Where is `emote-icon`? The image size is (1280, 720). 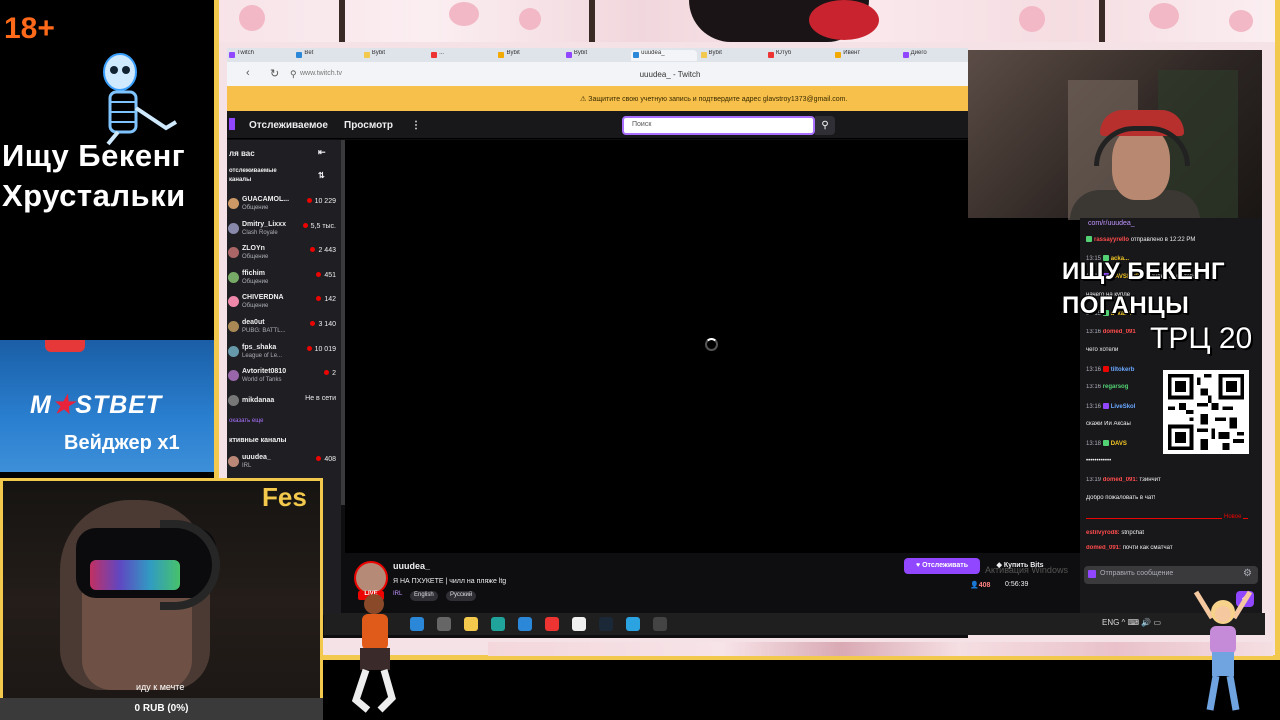 emote-icon is located at coordinates (1092, 574).